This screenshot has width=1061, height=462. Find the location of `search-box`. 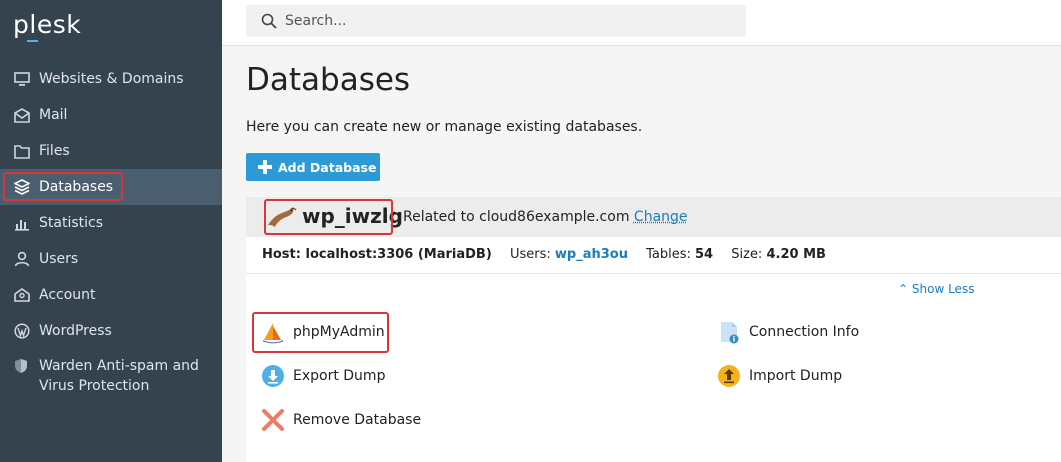

search-box is located at coordinates (496, 21).